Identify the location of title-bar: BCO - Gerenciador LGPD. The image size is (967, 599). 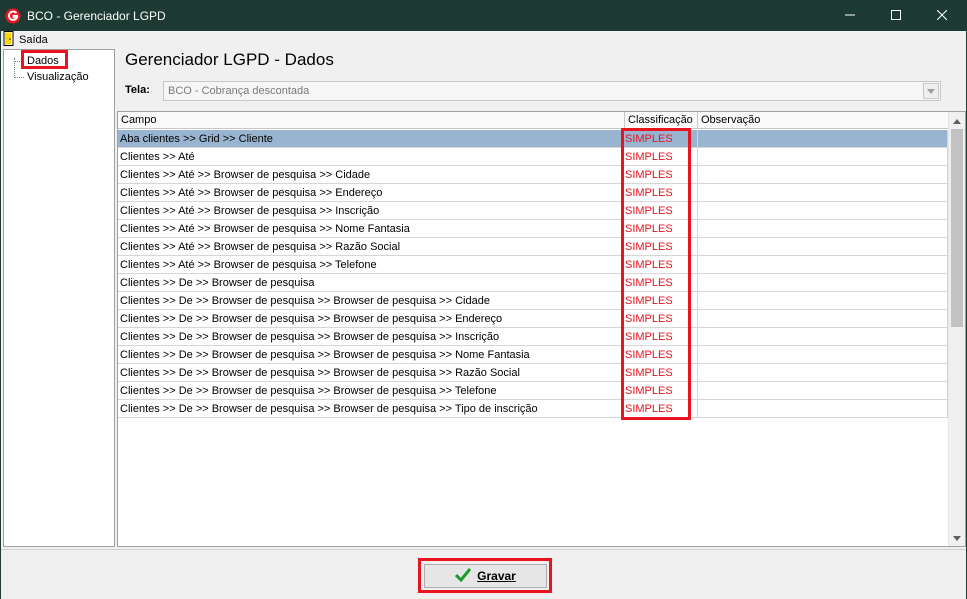
(483, 16).